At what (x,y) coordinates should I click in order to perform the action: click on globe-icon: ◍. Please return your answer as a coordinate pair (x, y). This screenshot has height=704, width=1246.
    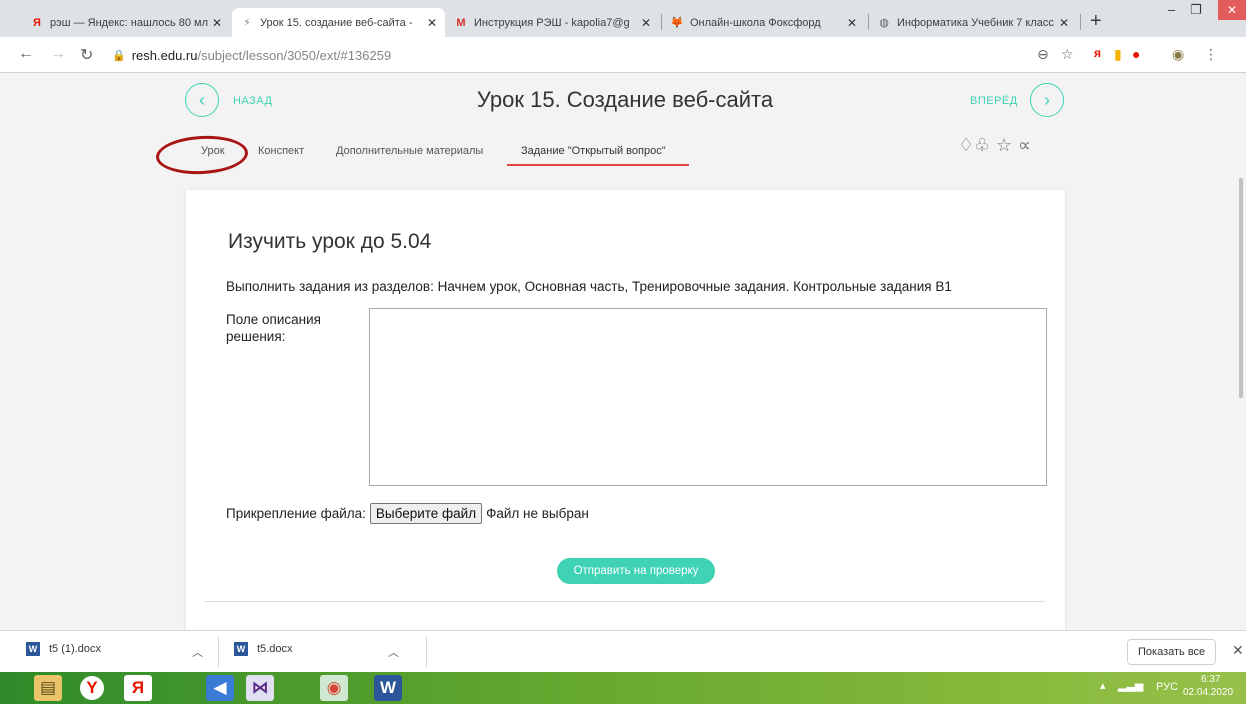
    Looking at the image, I should click on (884, 23).